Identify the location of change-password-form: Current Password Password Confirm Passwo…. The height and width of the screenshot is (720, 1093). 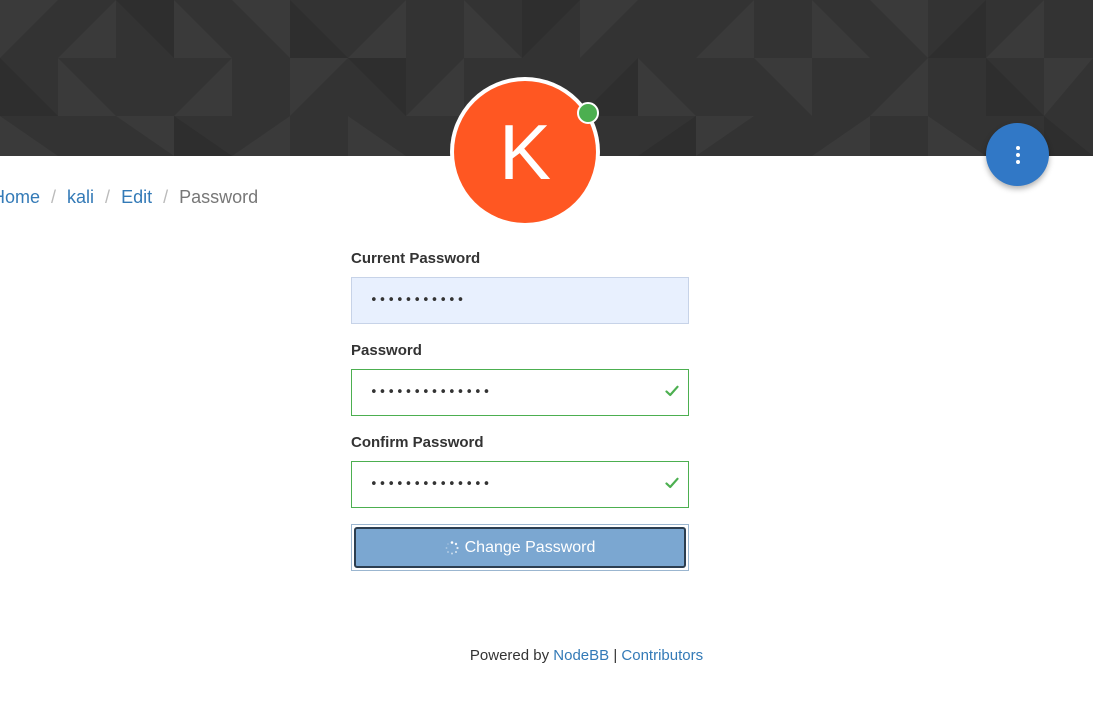
(520, 410).